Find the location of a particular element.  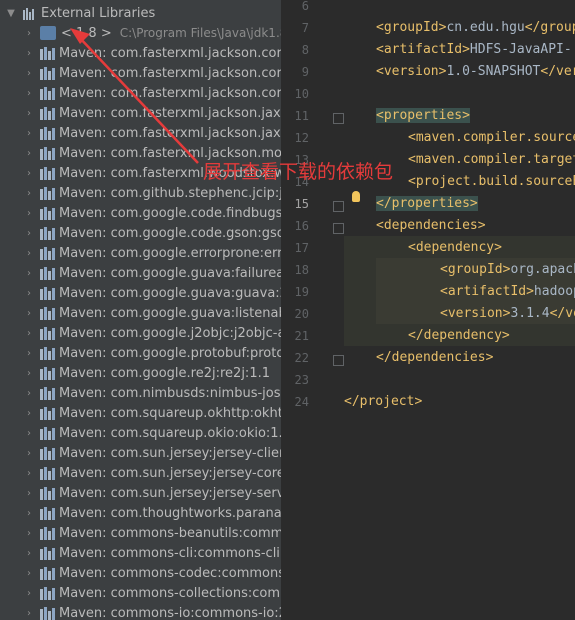

arrow-head is located at coordinates (80, 36).